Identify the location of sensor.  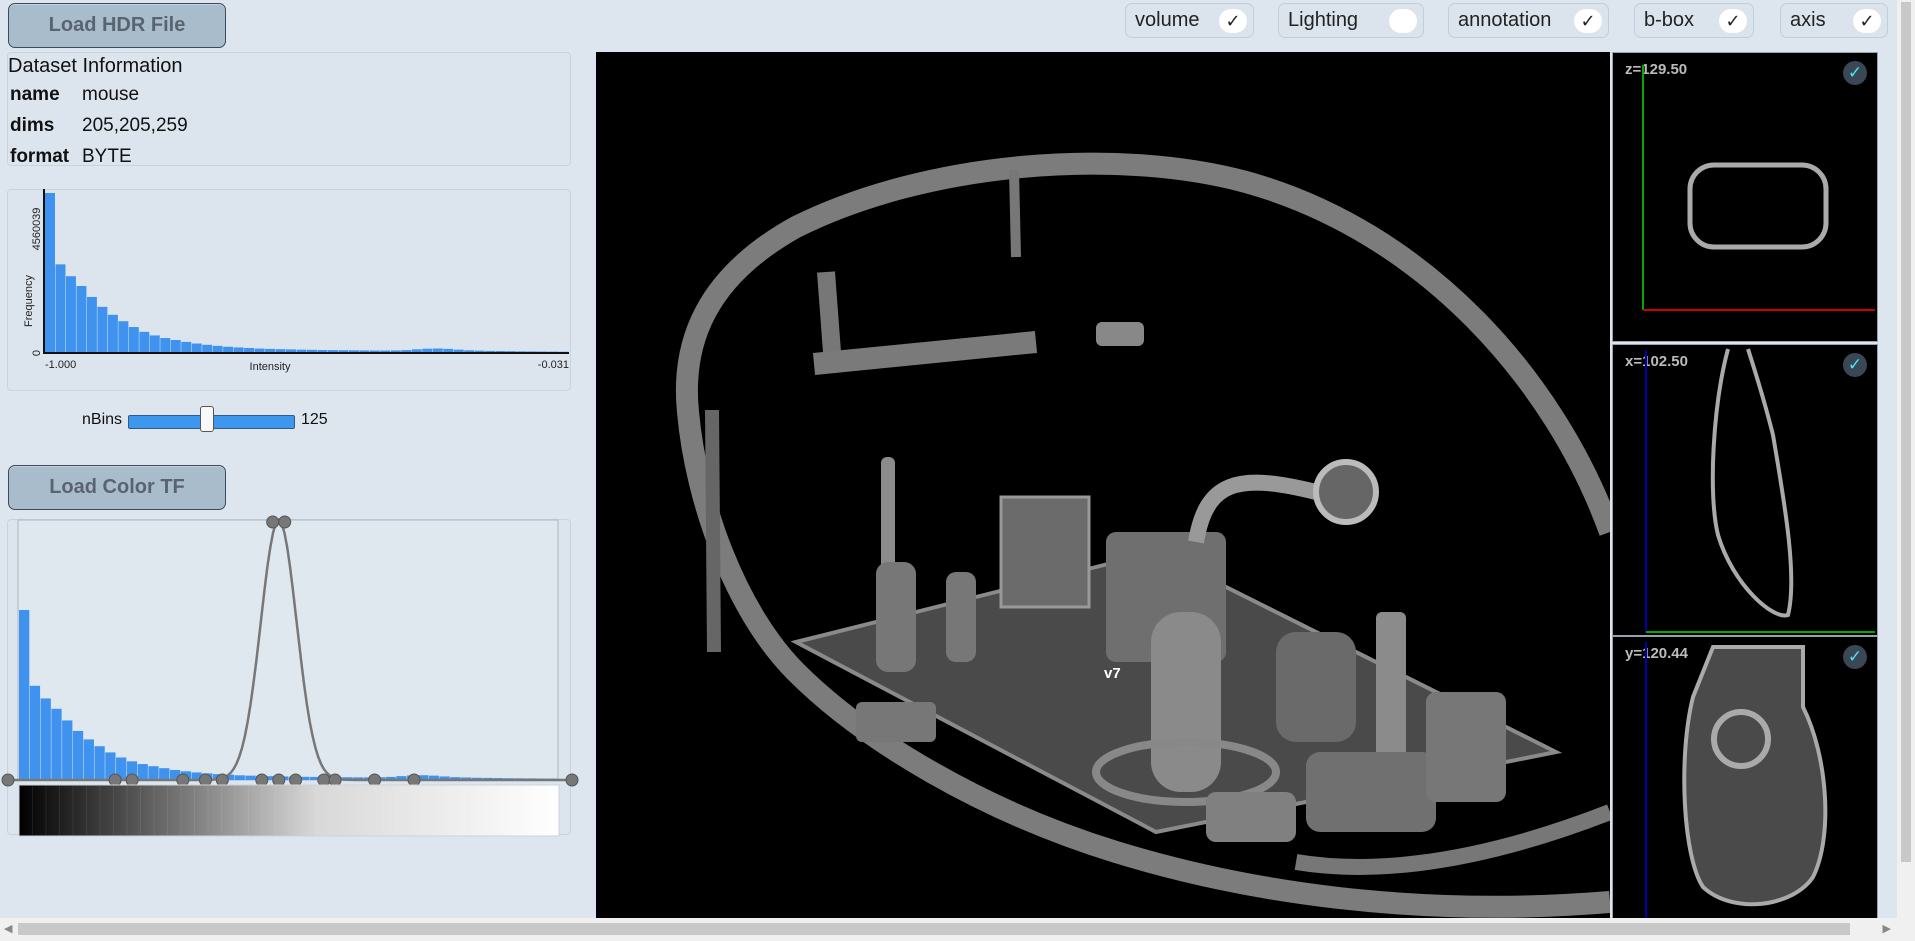
(1346, 492).